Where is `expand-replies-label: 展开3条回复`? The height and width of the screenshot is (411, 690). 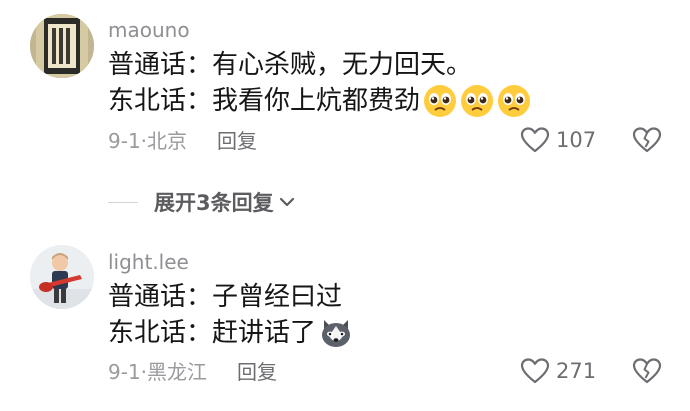
expand-replies-label: 展开3条回复 is located at coordinates (214, 203).